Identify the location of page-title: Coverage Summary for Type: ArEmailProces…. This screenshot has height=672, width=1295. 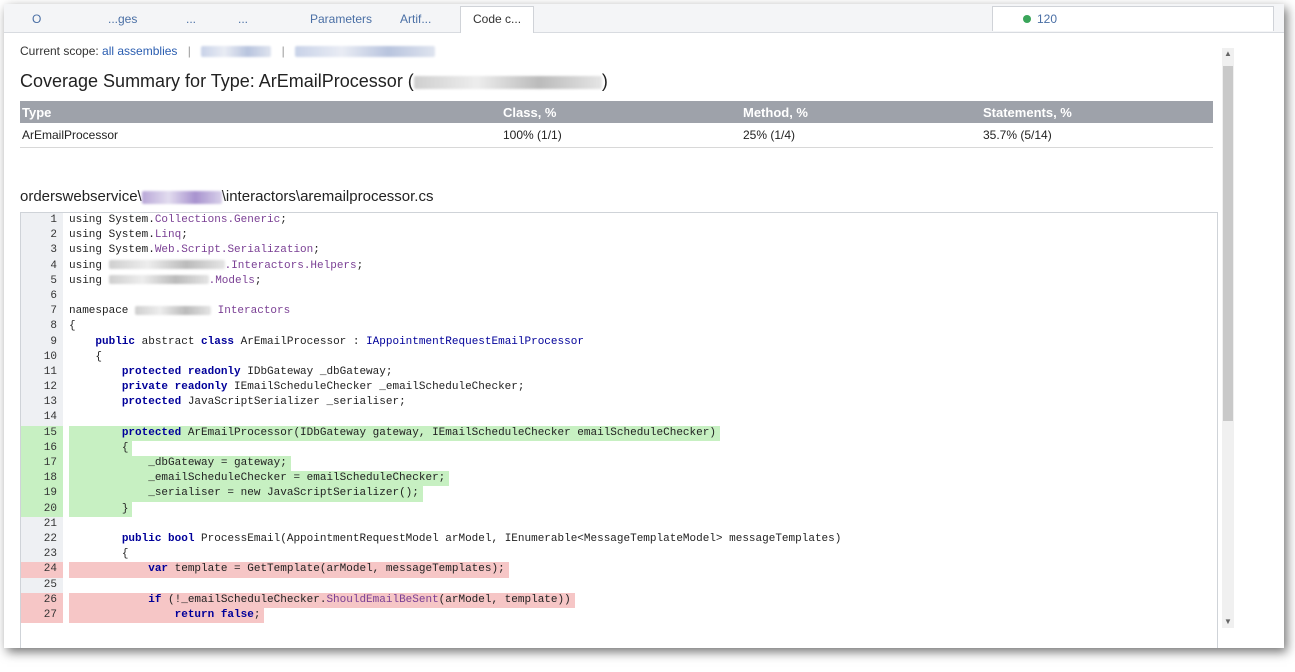
(314, 81).